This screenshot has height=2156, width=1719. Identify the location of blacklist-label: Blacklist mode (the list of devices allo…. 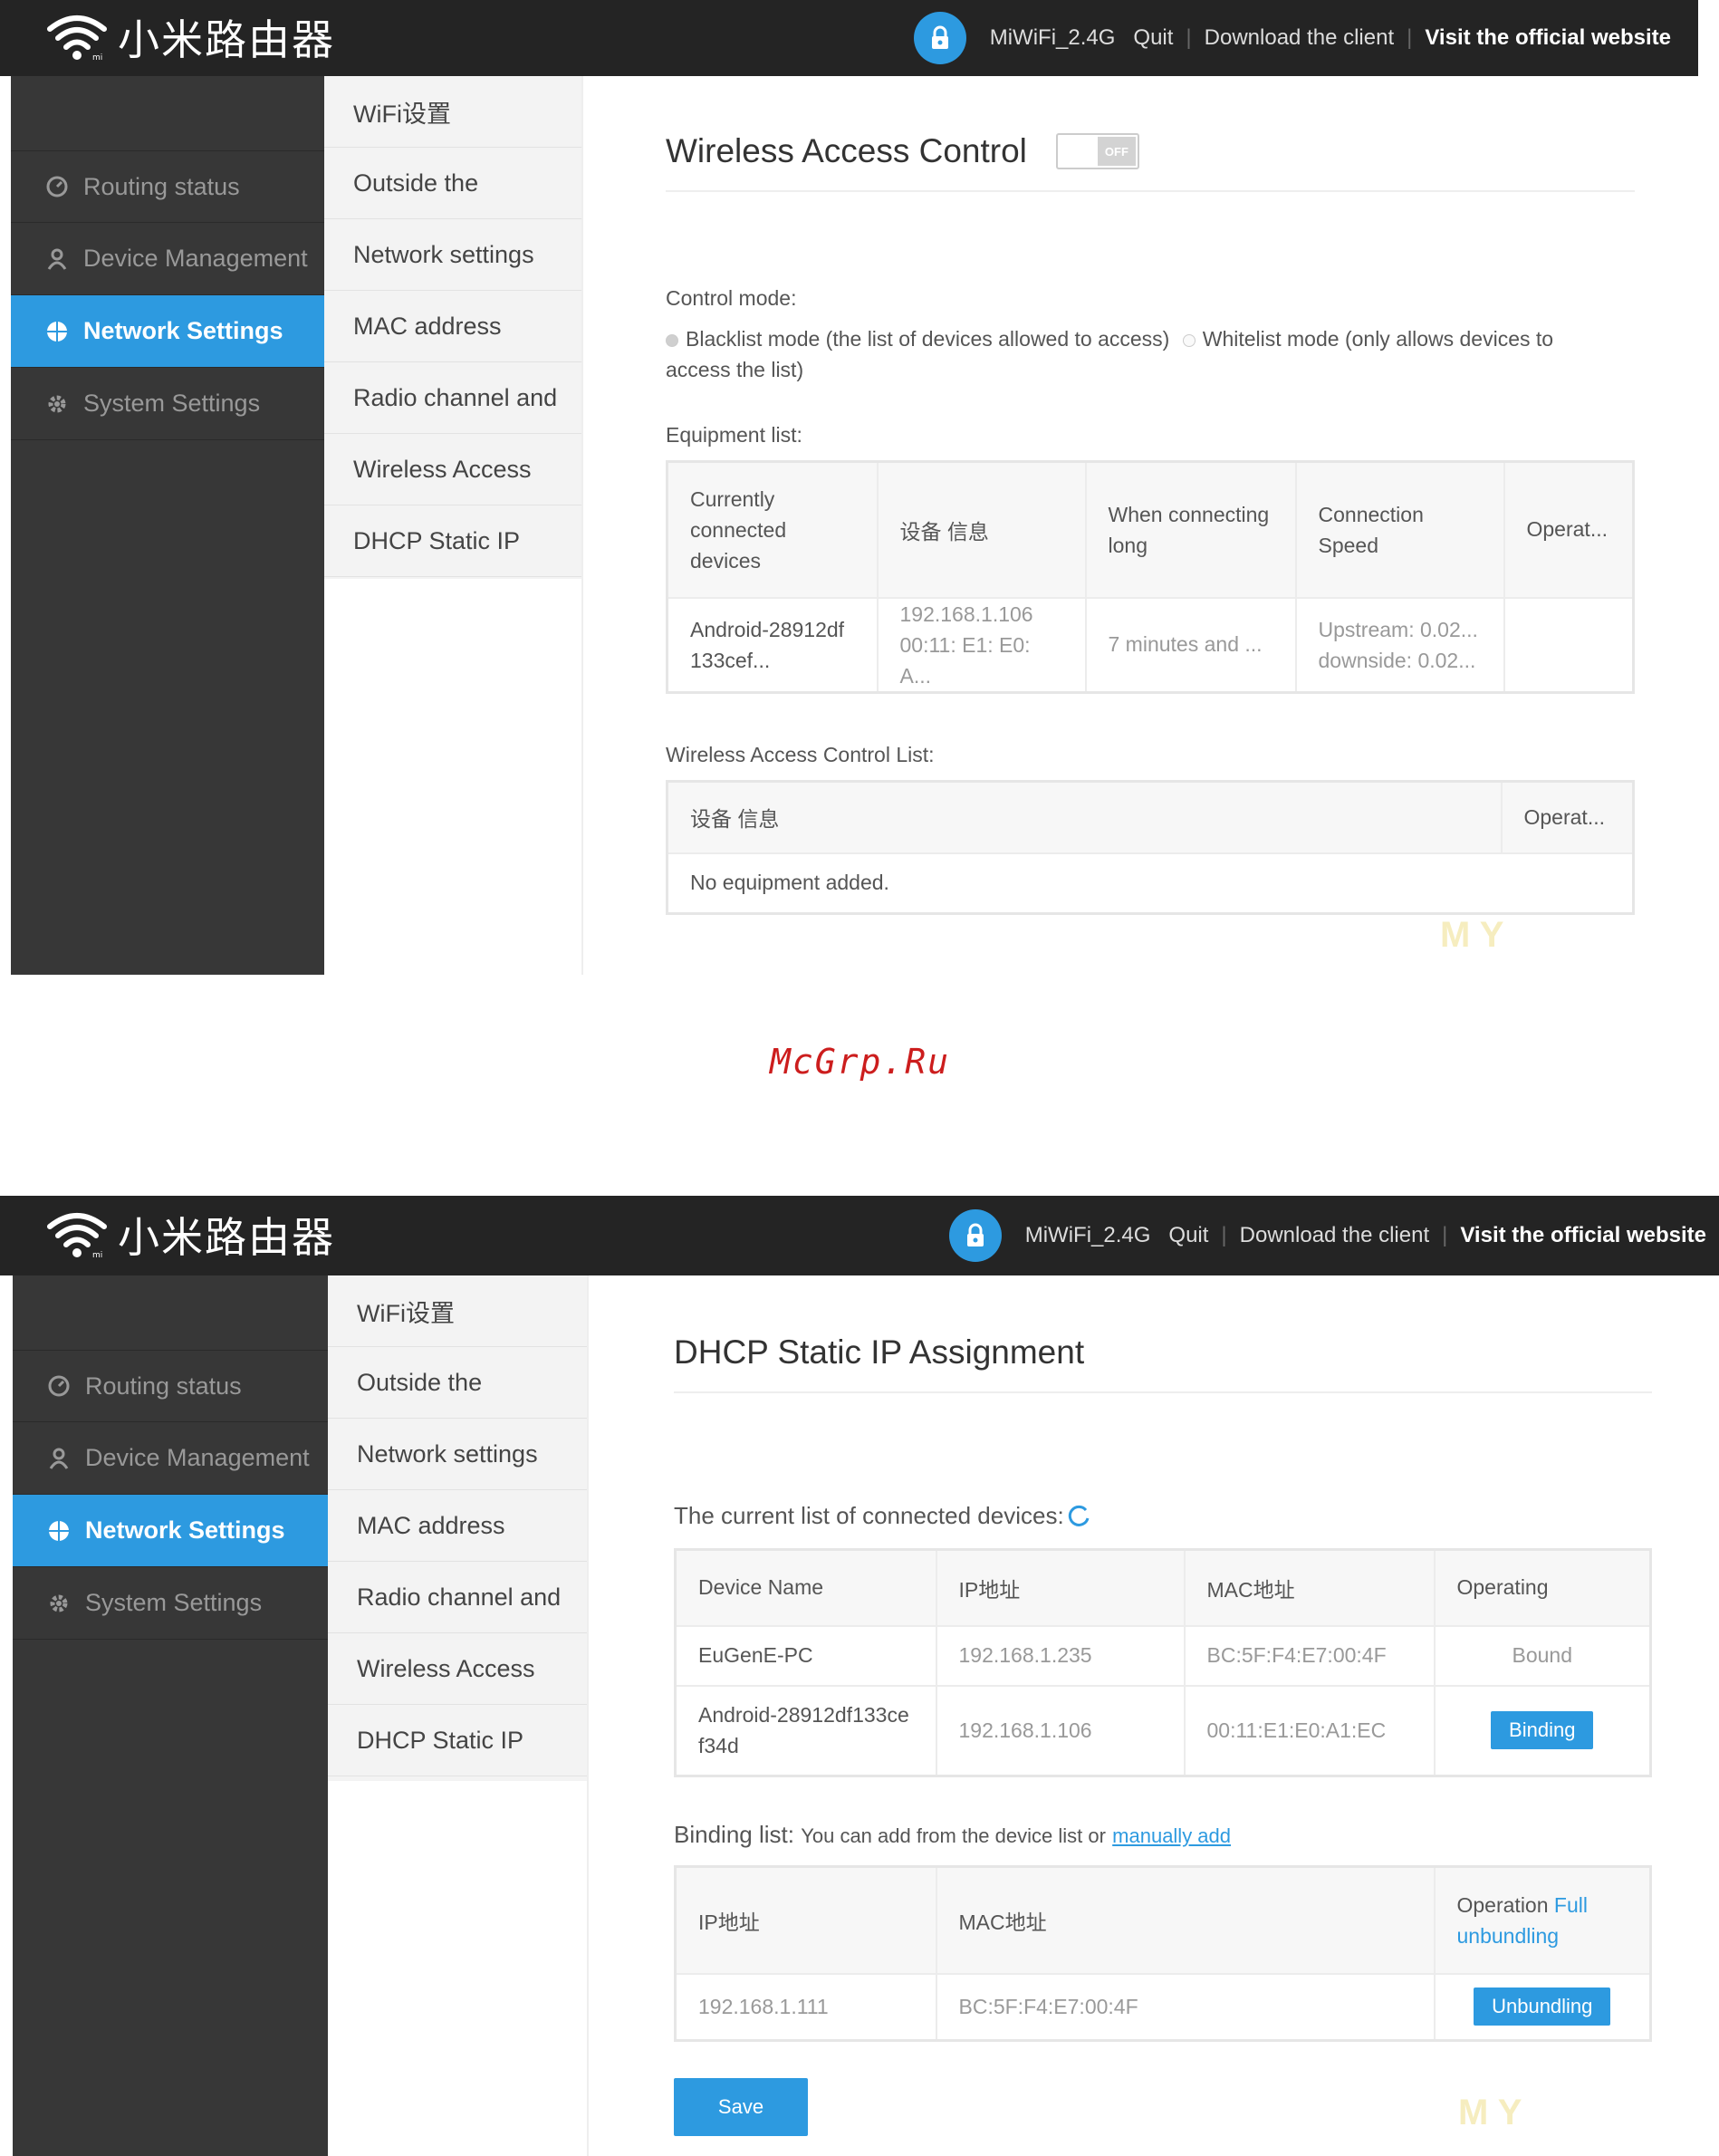
(927, 339).